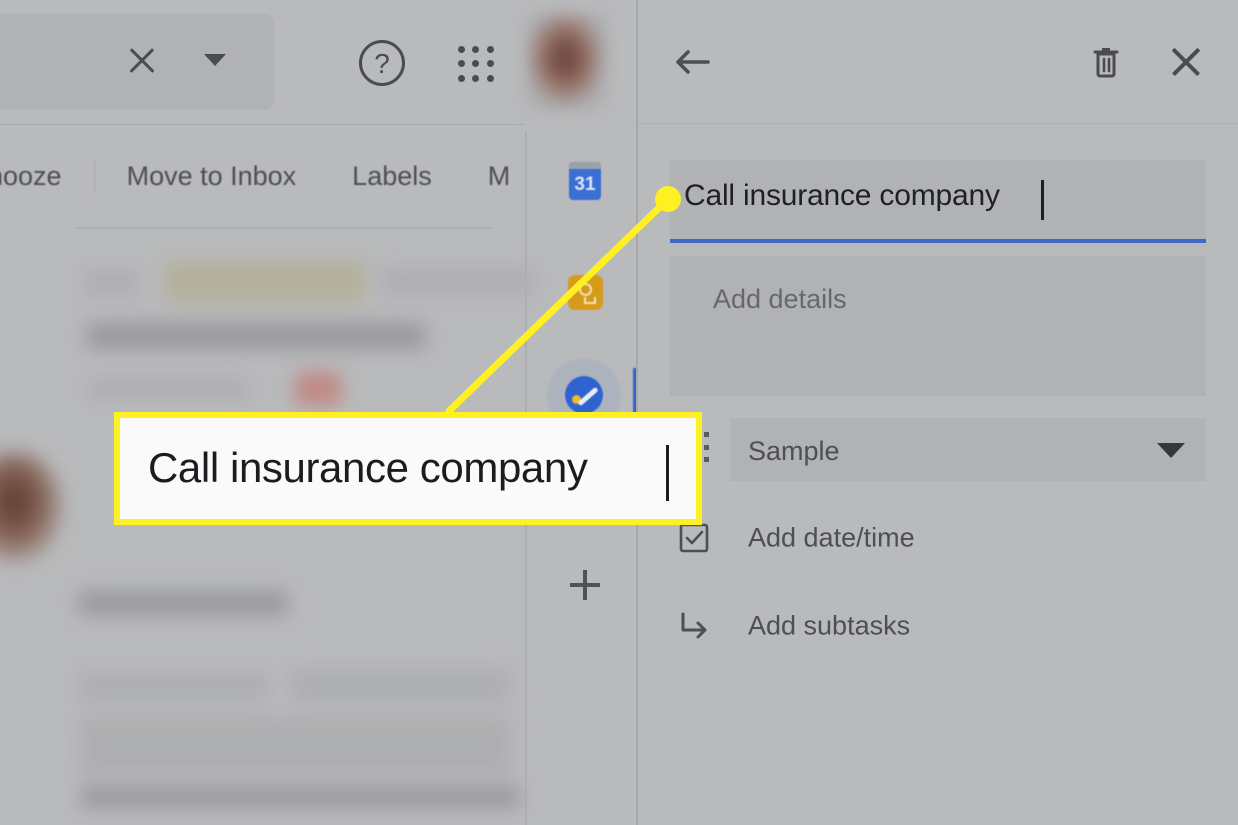 This screenshot has height=825, width=1238. I want to click on add-addon-button, so click(585, 585).